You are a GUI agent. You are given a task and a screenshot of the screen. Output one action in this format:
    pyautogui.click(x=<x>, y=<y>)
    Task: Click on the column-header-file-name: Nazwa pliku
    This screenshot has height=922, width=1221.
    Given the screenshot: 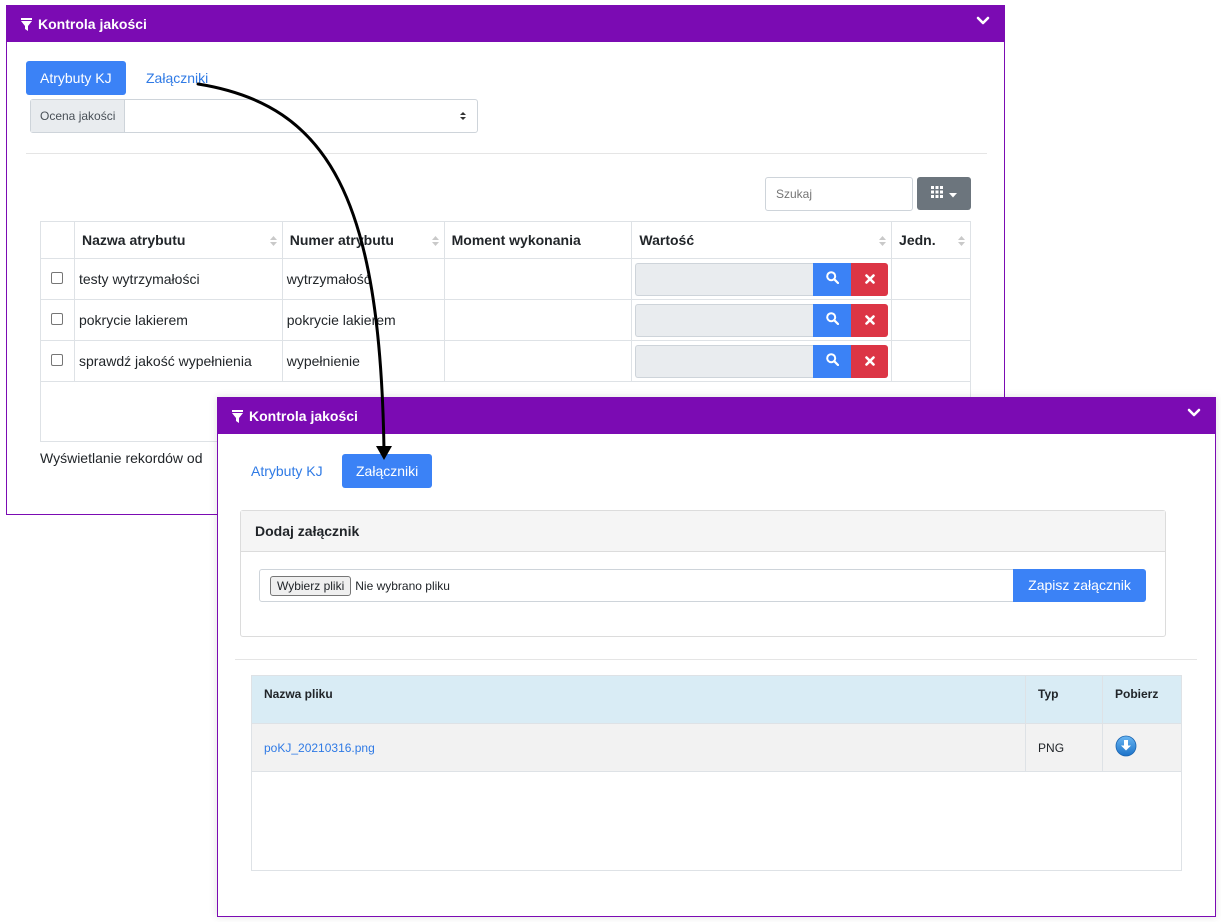 What is the action you would take?
    pyautogui.click(x=638, y=699)
    